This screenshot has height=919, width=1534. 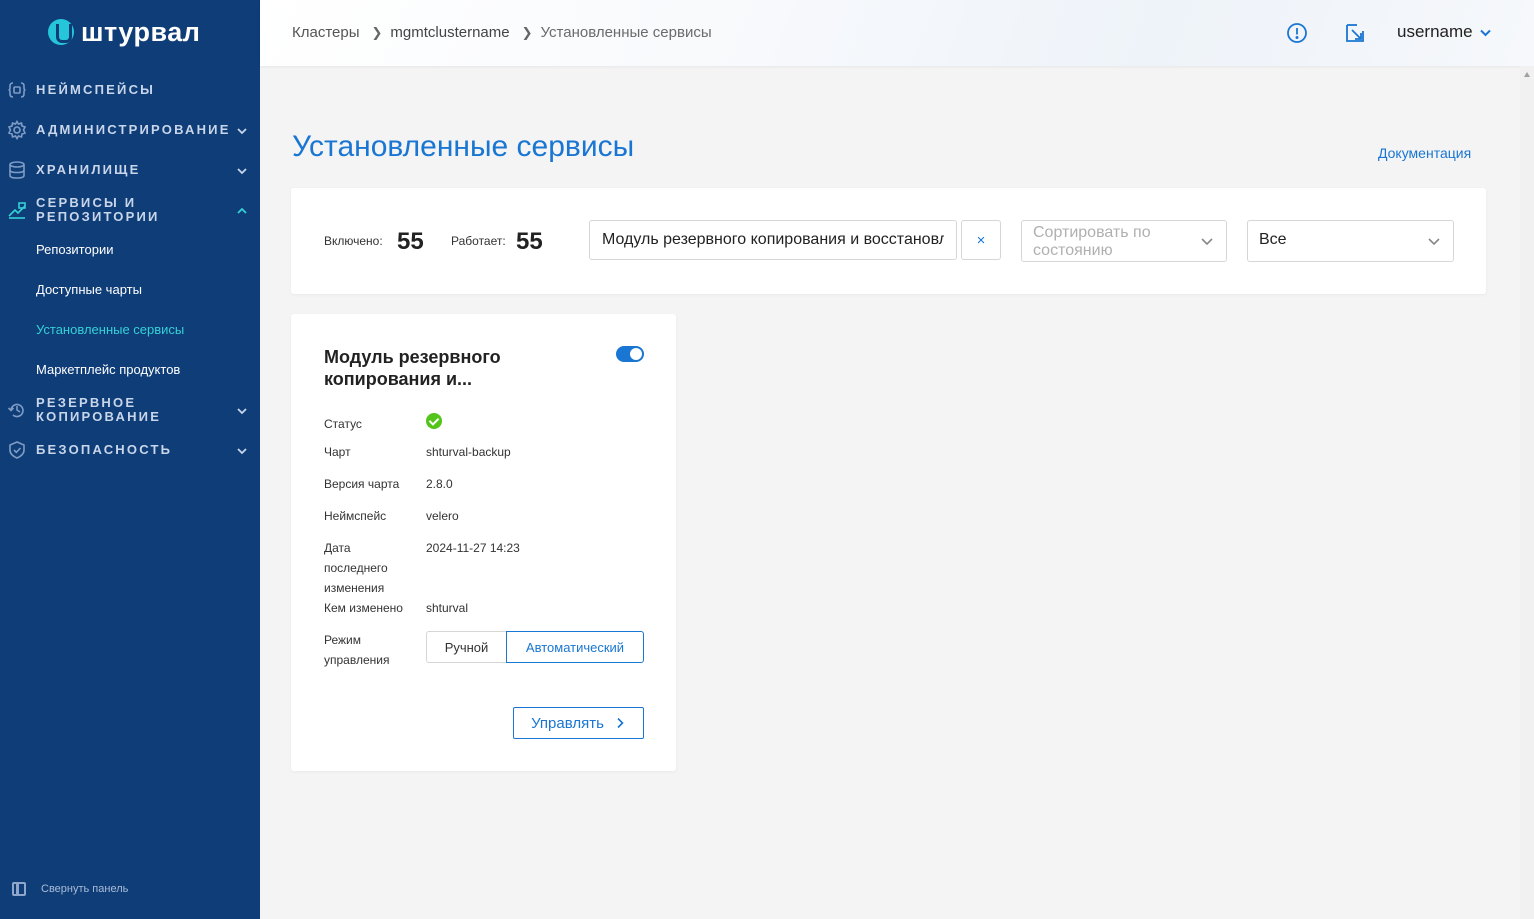 What do you see at coordinates (773, 240) in the screenshot?
I see `search-input` at bounding box center [773, 240].